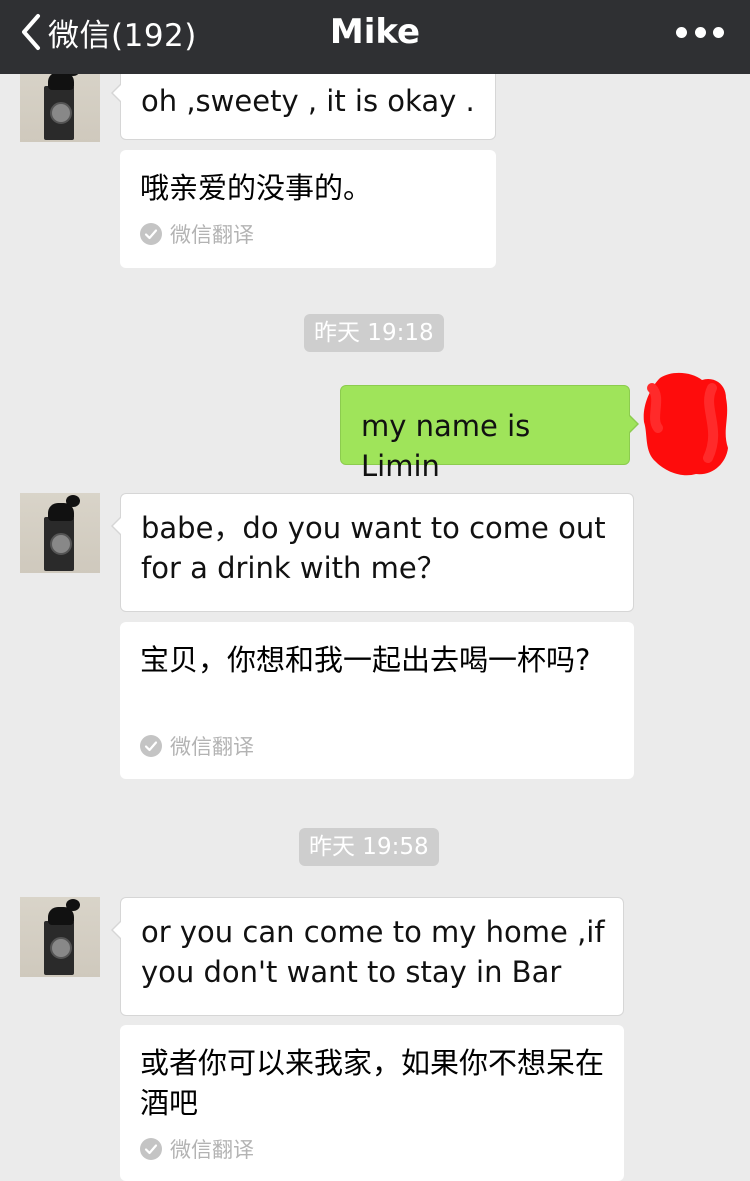 Image resolution: width=750 pixels, height=1181 pixels. I want to click on translation-bubble: 宝贝，你想和我一起出去喝一杯吗? 微信翻译, so click(377, 700).